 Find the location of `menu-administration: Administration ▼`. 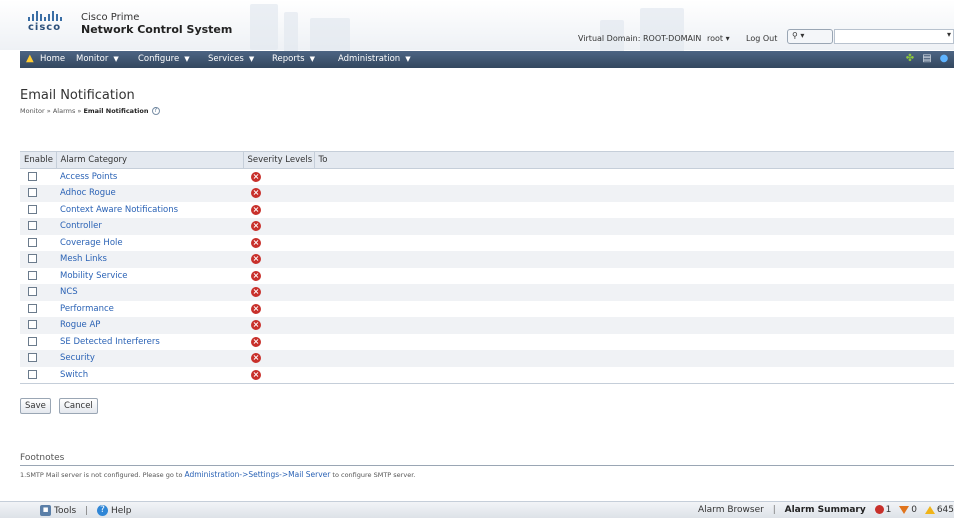

menu-administration: Administration ▼ is located at coordinates (374, 59).